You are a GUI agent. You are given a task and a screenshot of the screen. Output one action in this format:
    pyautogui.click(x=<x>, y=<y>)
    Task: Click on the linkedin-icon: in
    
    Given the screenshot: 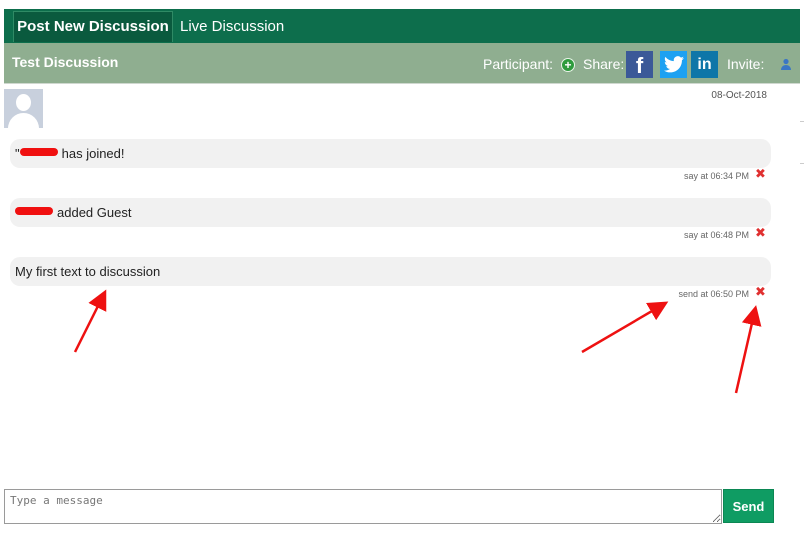 What is the action you would take?
    pyautogui.click(x=704, y=64)
    